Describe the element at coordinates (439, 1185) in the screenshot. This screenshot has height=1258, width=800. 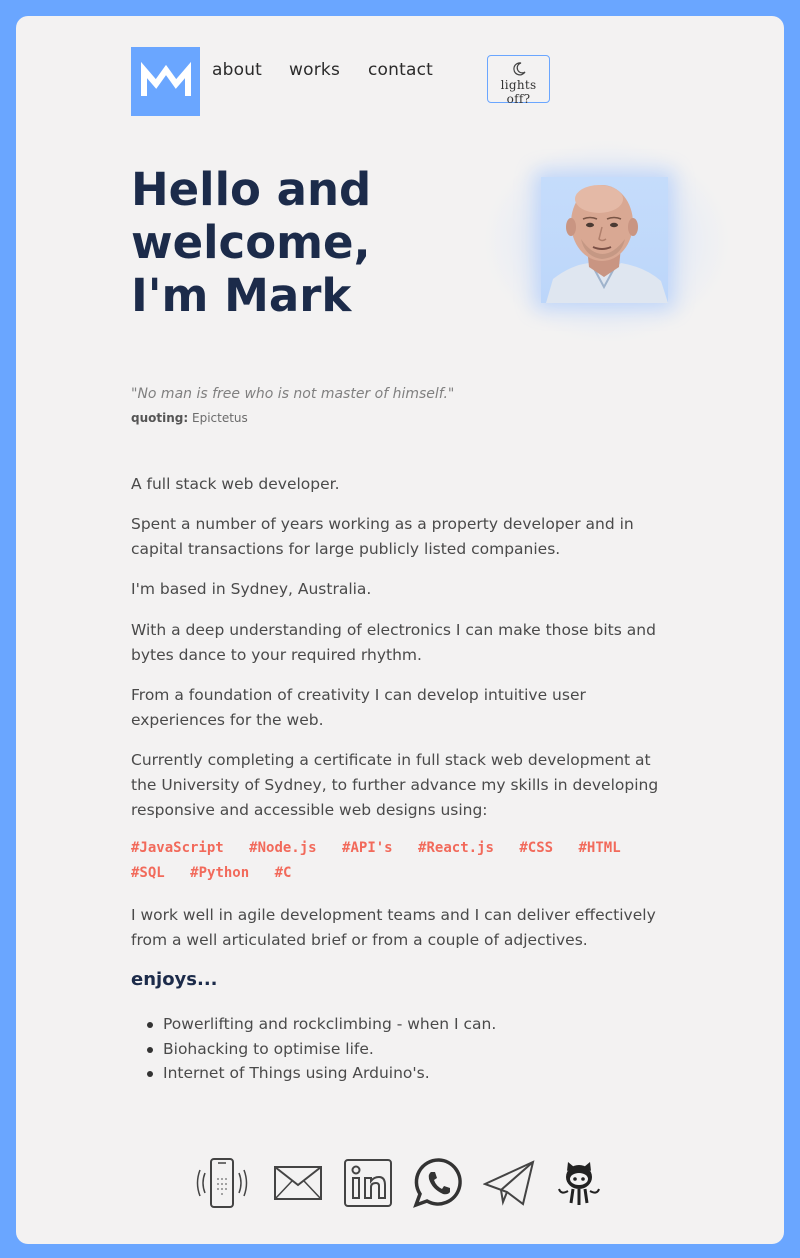
I see `whatsapp-icon` at that location.